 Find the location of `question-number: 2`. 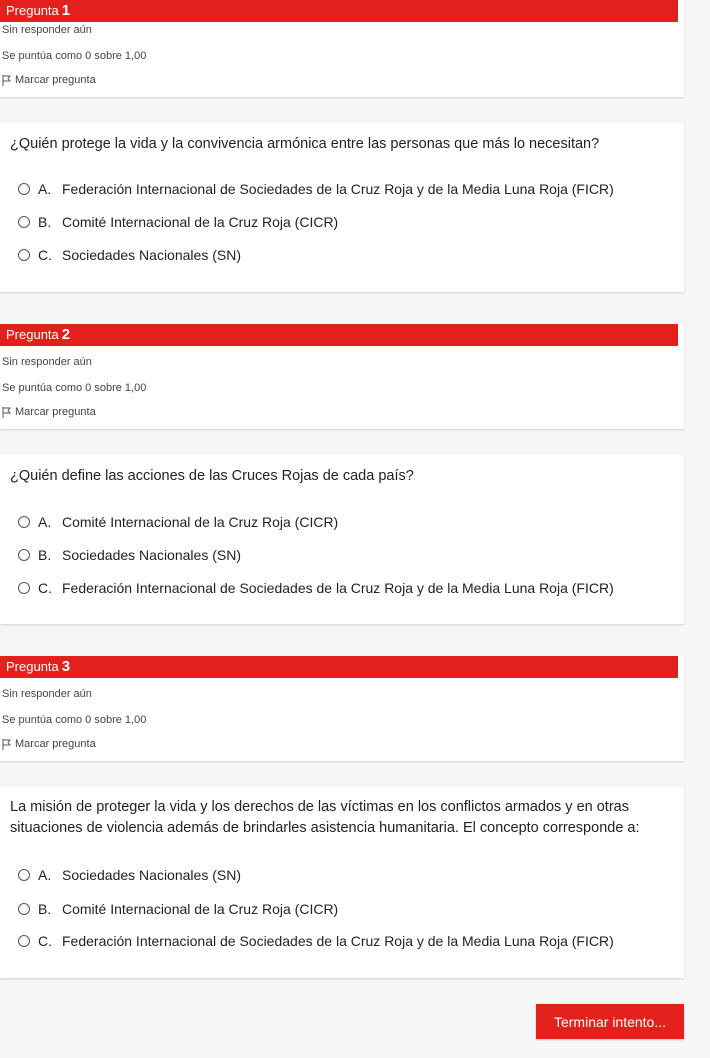

question-number: 2 is located at coordinates (66, 334).